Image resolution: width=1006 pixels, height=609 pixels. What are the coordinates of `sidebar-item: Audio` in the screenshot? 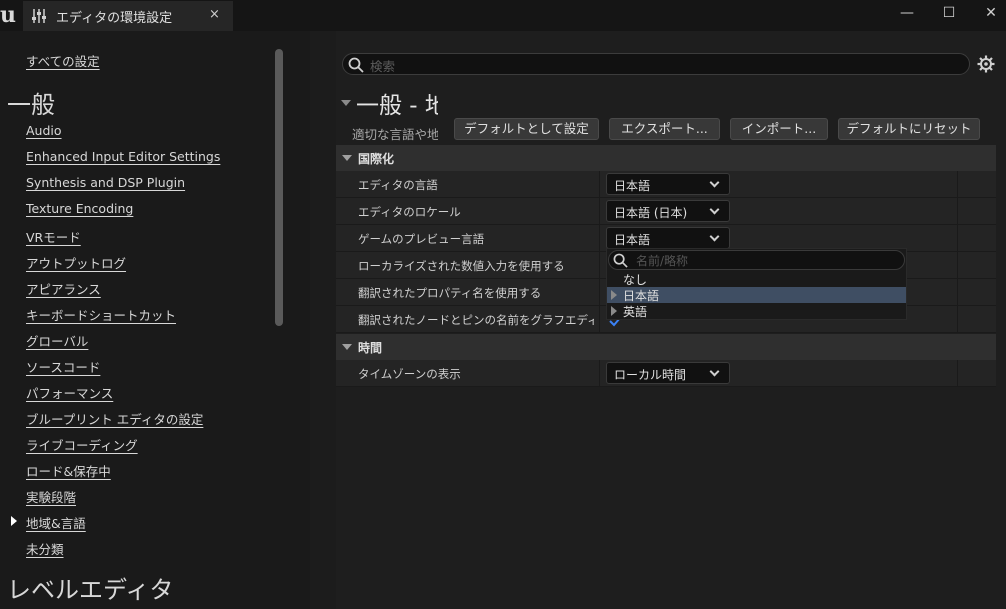 It's located at (44, 130).